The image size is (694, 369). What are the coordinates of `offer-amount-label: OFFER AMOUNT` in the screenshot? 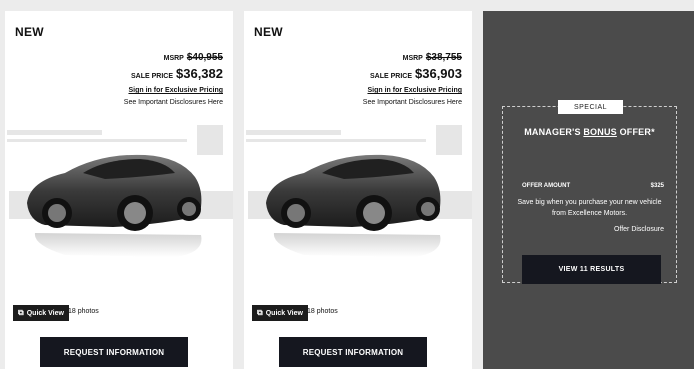 It's located at (546, 186).